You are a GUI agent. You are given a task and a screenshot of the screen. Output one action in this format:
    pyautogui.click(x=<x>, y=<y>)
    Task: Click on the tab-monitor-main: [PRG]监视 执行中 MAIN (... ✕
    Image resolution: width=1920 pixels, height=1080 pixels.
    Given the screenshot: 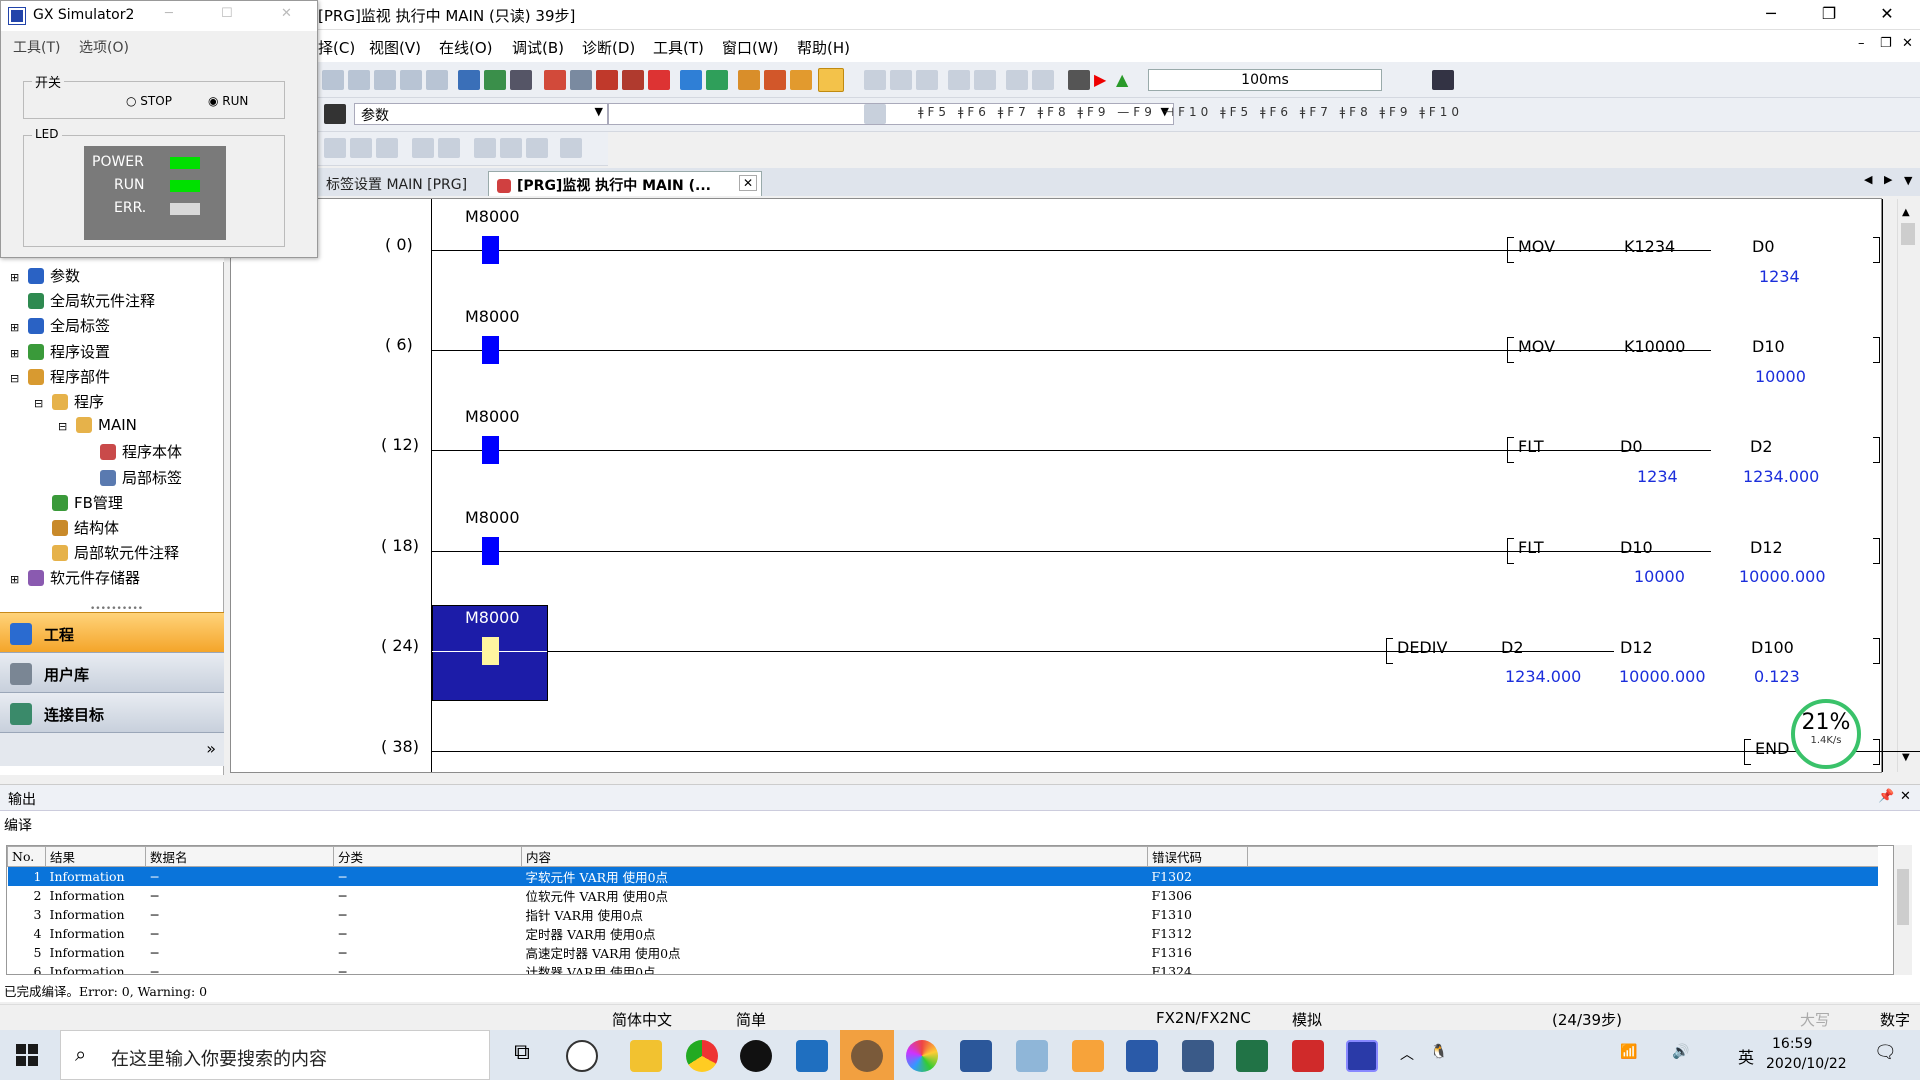 What is the action you would take?
    pyautogui.click(x=625, y=183)
    